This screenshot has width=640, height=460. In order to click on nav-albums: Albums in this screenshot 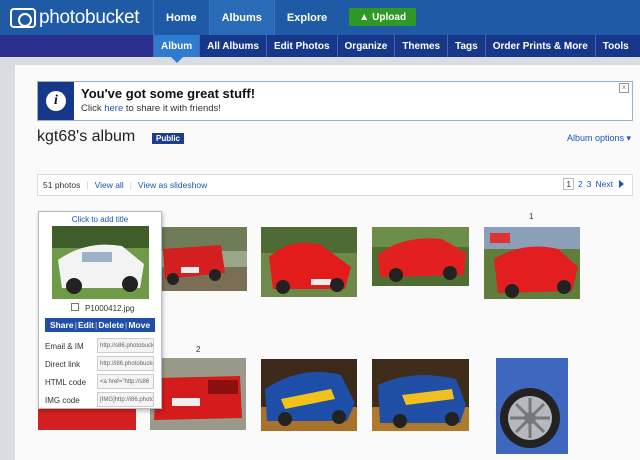, I will do `click(241, 17)`.